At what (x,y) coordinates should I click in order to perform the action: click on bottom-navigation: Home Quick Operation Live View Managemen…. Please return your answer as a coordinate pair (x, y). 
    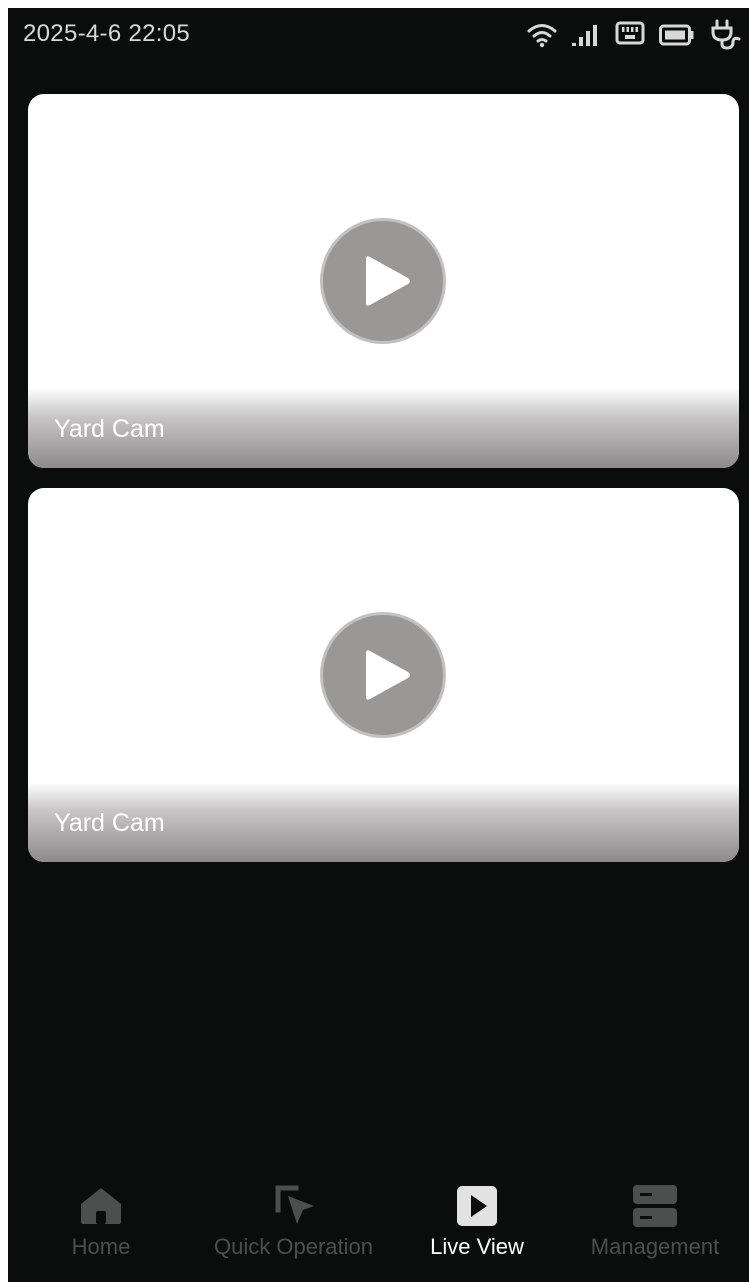
    Looking at the image, I should click on (378, 1227).